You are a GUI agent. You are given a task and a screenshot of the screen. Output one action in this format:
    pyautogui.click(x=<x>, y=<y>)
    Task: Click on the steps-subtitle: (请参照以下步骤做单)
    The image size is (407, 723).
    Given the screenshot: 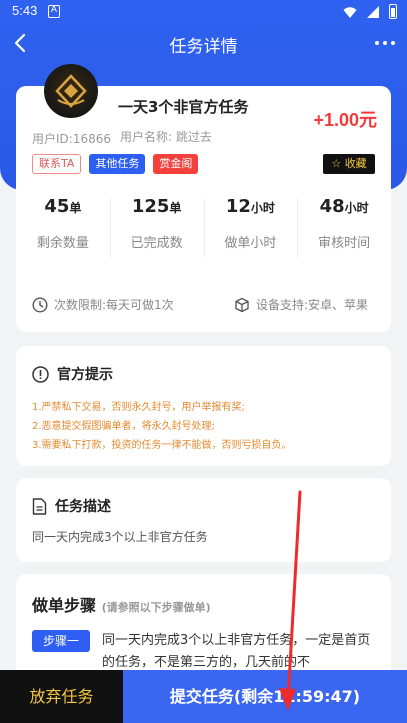 What is the action you would take?
    pyautogui.click(x=156, y=607)
    